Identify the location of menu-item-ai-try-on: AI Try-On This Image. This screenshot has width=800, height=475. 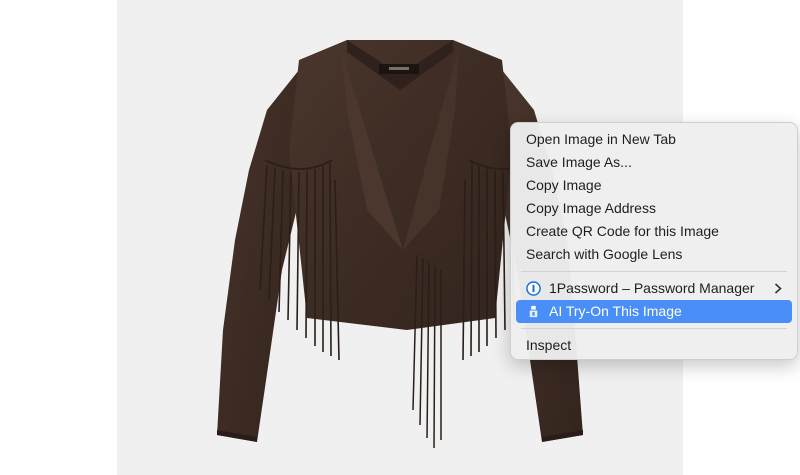
(654, 311).